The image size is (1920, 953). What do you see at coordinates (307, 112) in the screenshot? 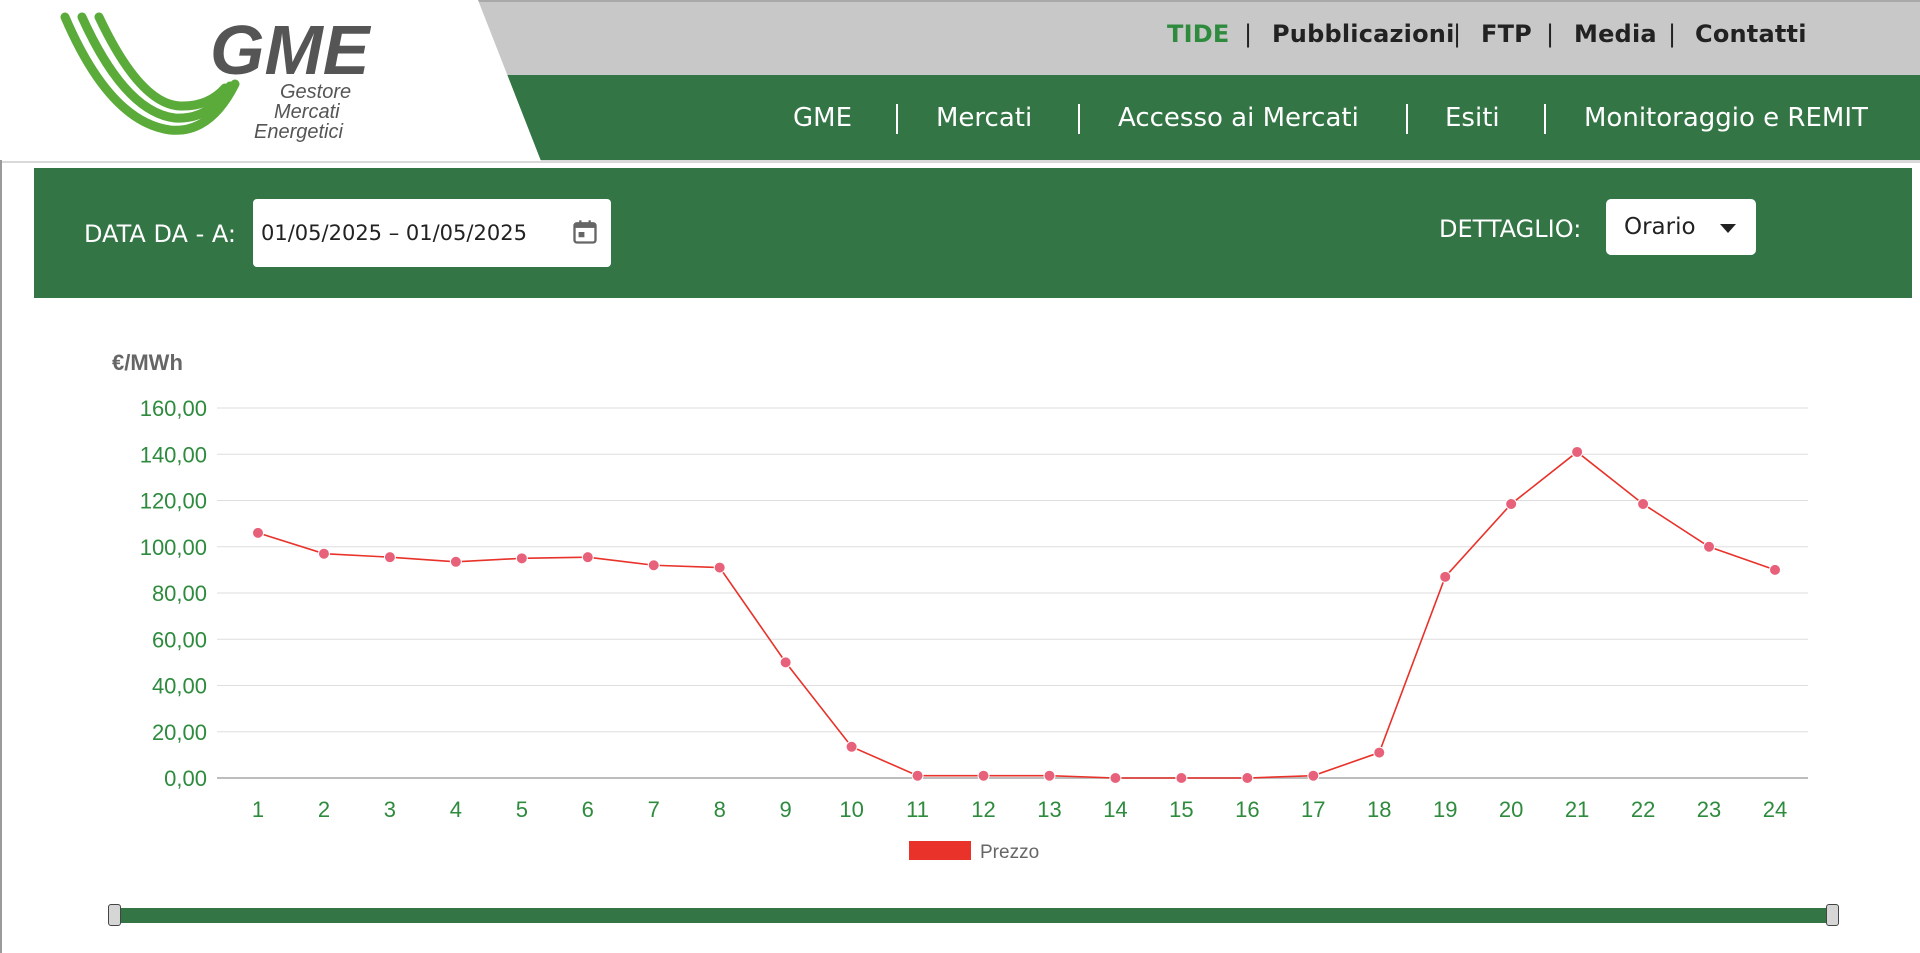
I see `logo-tagline-2: Mercati` at bounding box center [307, 112].